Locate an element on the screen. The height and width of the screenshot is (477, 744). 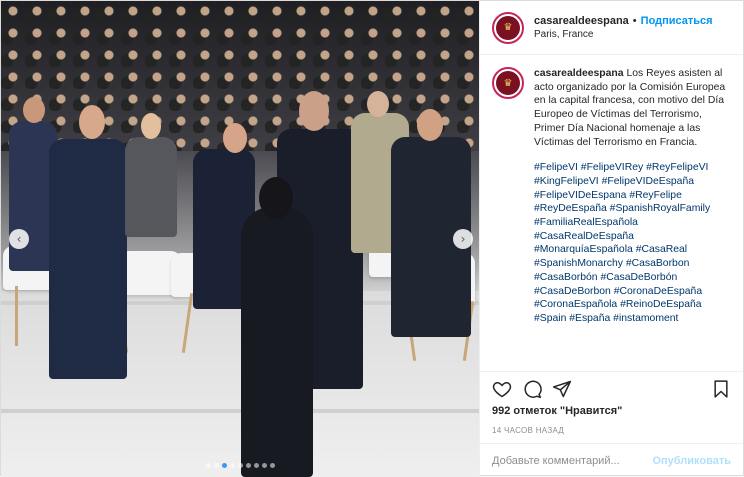
hashtag-link: #Spain is located at coordinates (550, 318).